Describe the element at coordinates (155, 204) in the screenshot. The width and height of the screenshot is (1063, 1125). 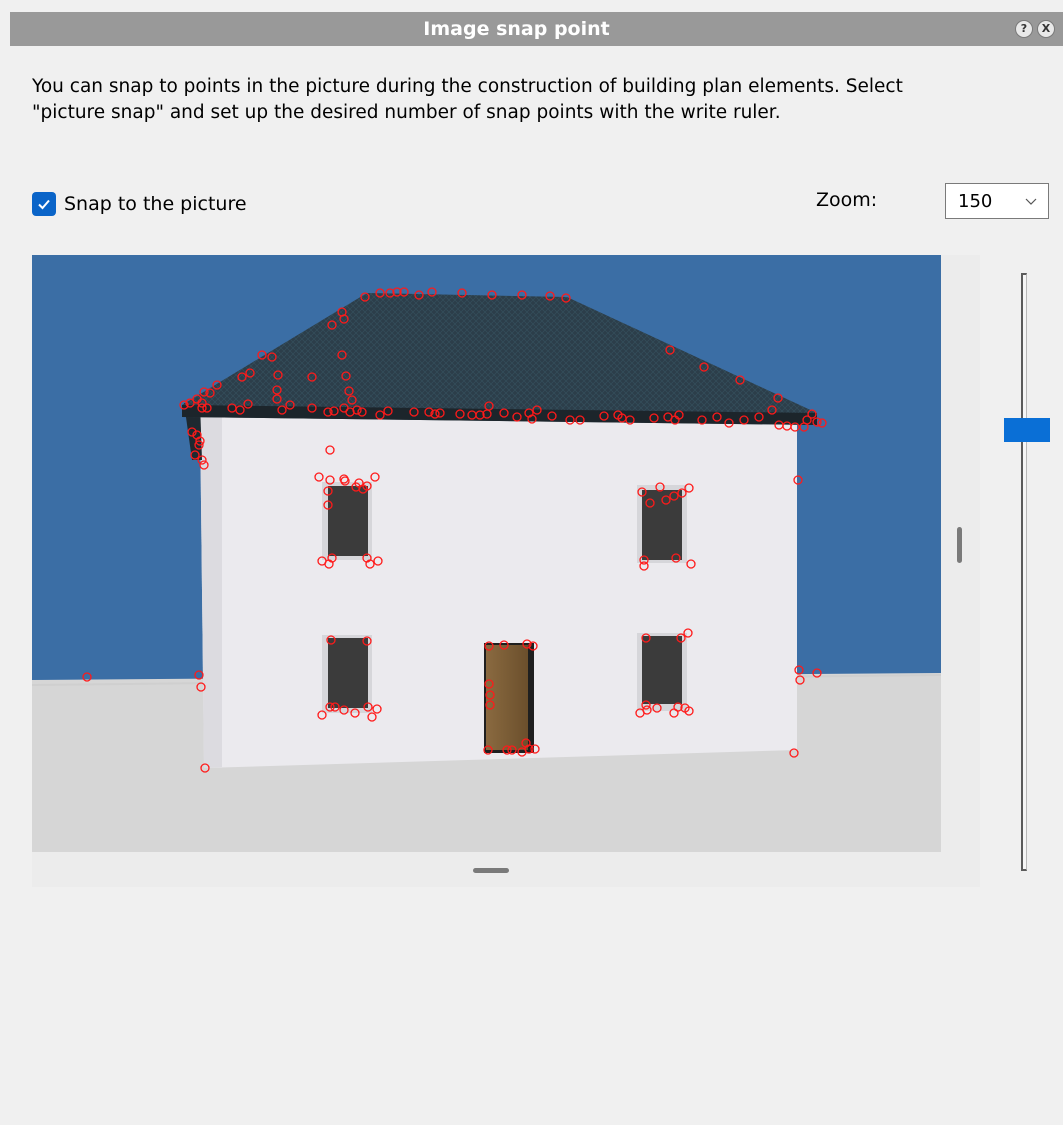
I see `snap-to-picture-label: Snap to the picture` at that location.